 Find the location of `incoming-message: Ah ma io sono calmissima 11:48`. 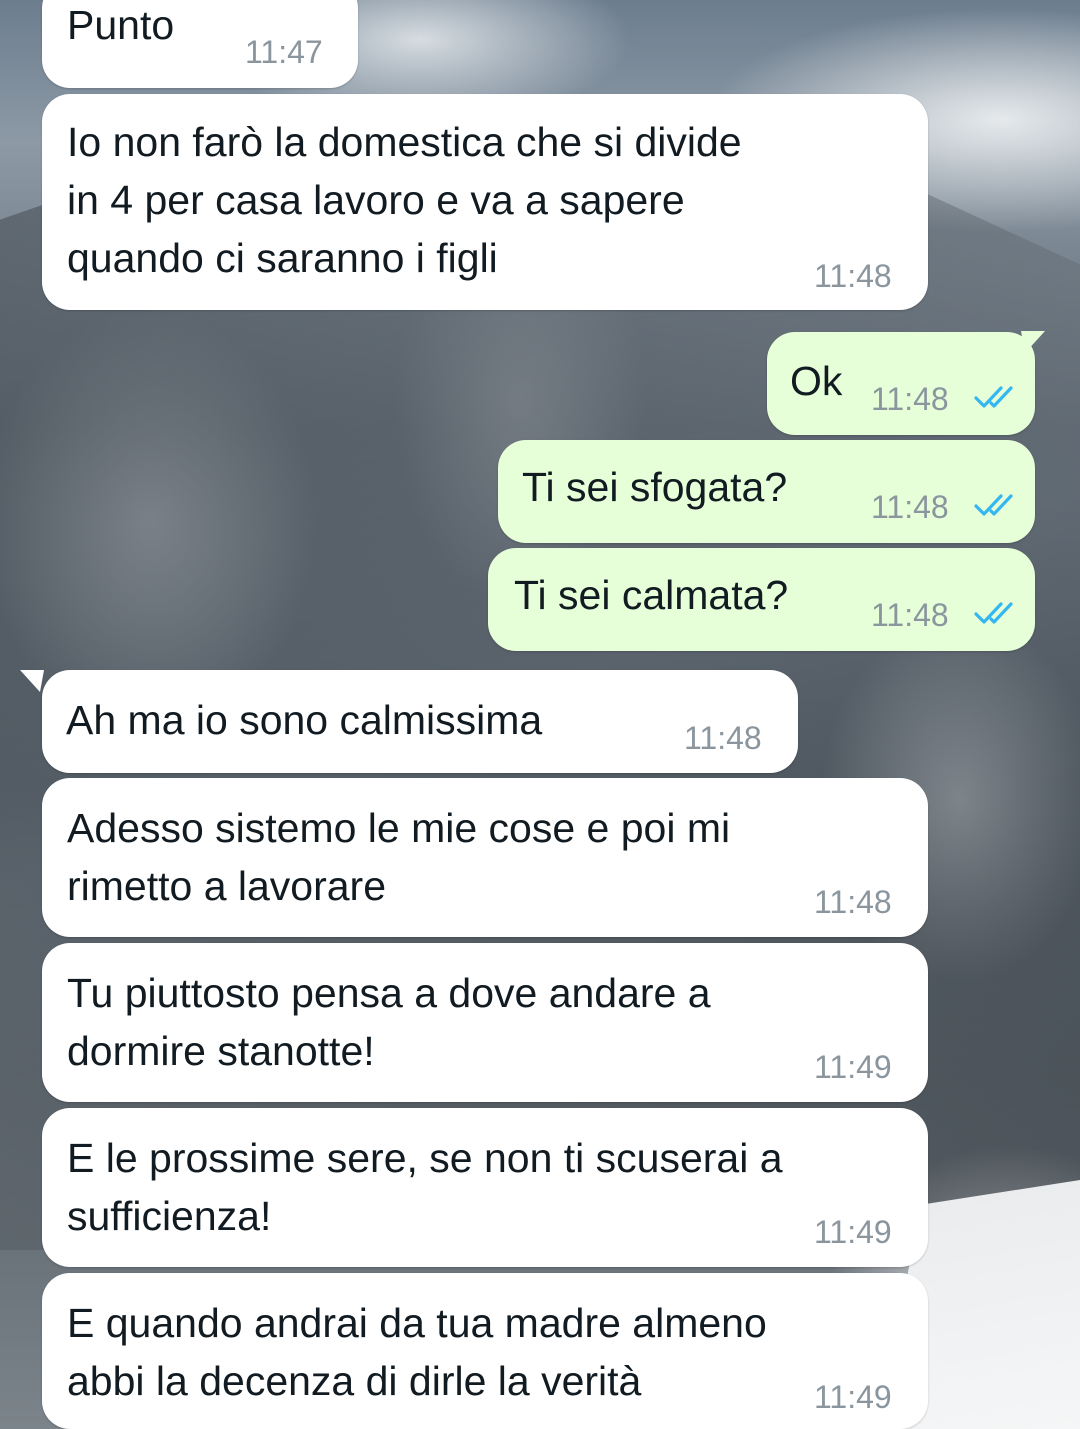

incoming-message: Ah ma io sono calmissima 11:48 is located at coordinates (409, 721).